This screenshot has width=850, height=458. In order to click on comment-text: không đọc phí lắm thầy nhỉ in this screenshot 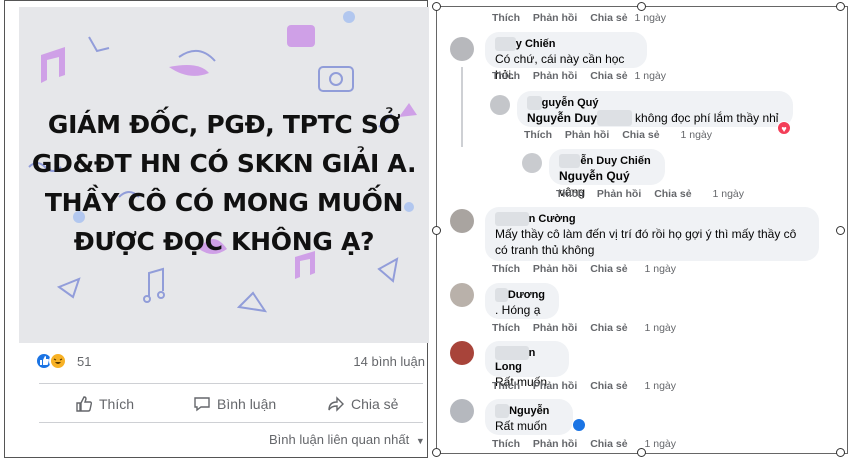, I will do `click(705, 118)`.